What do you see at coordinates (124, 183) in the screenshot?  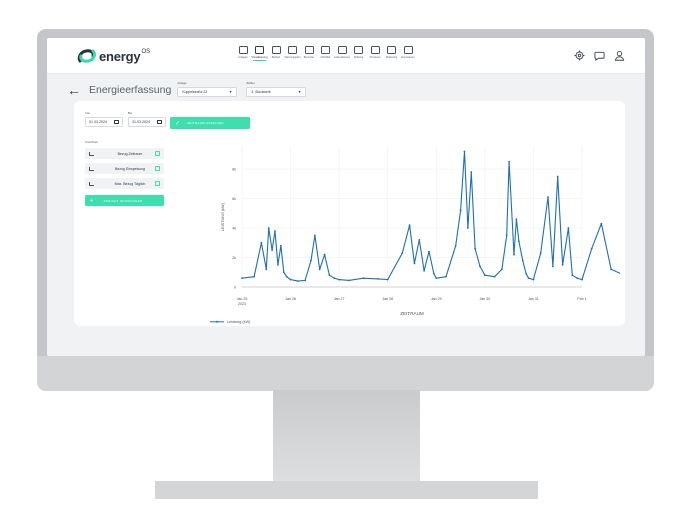 I see `view-item-max-bezug: Max. Bezug Täglich` at bounding box center [124, 183].